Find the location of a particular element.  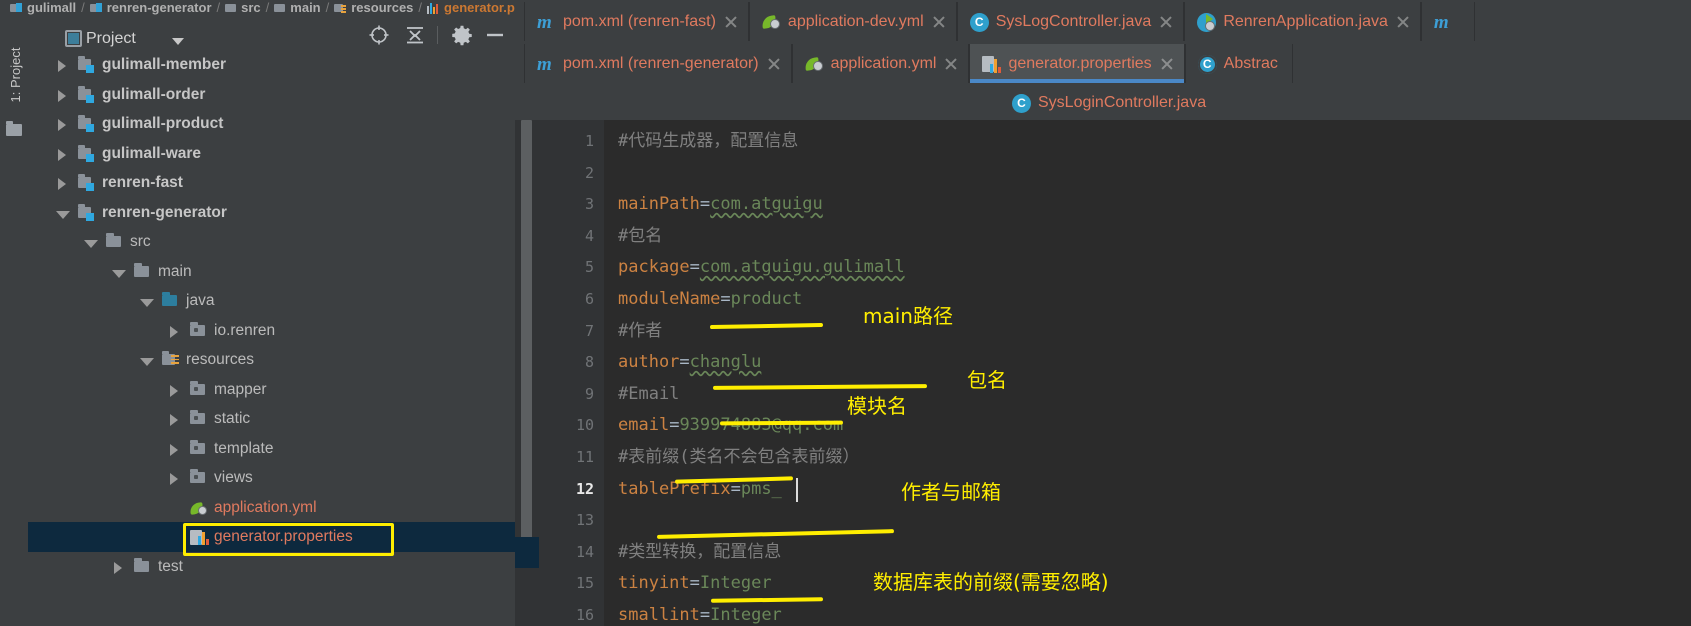

scrollbar-thumb is located at coordinates (526, 335).